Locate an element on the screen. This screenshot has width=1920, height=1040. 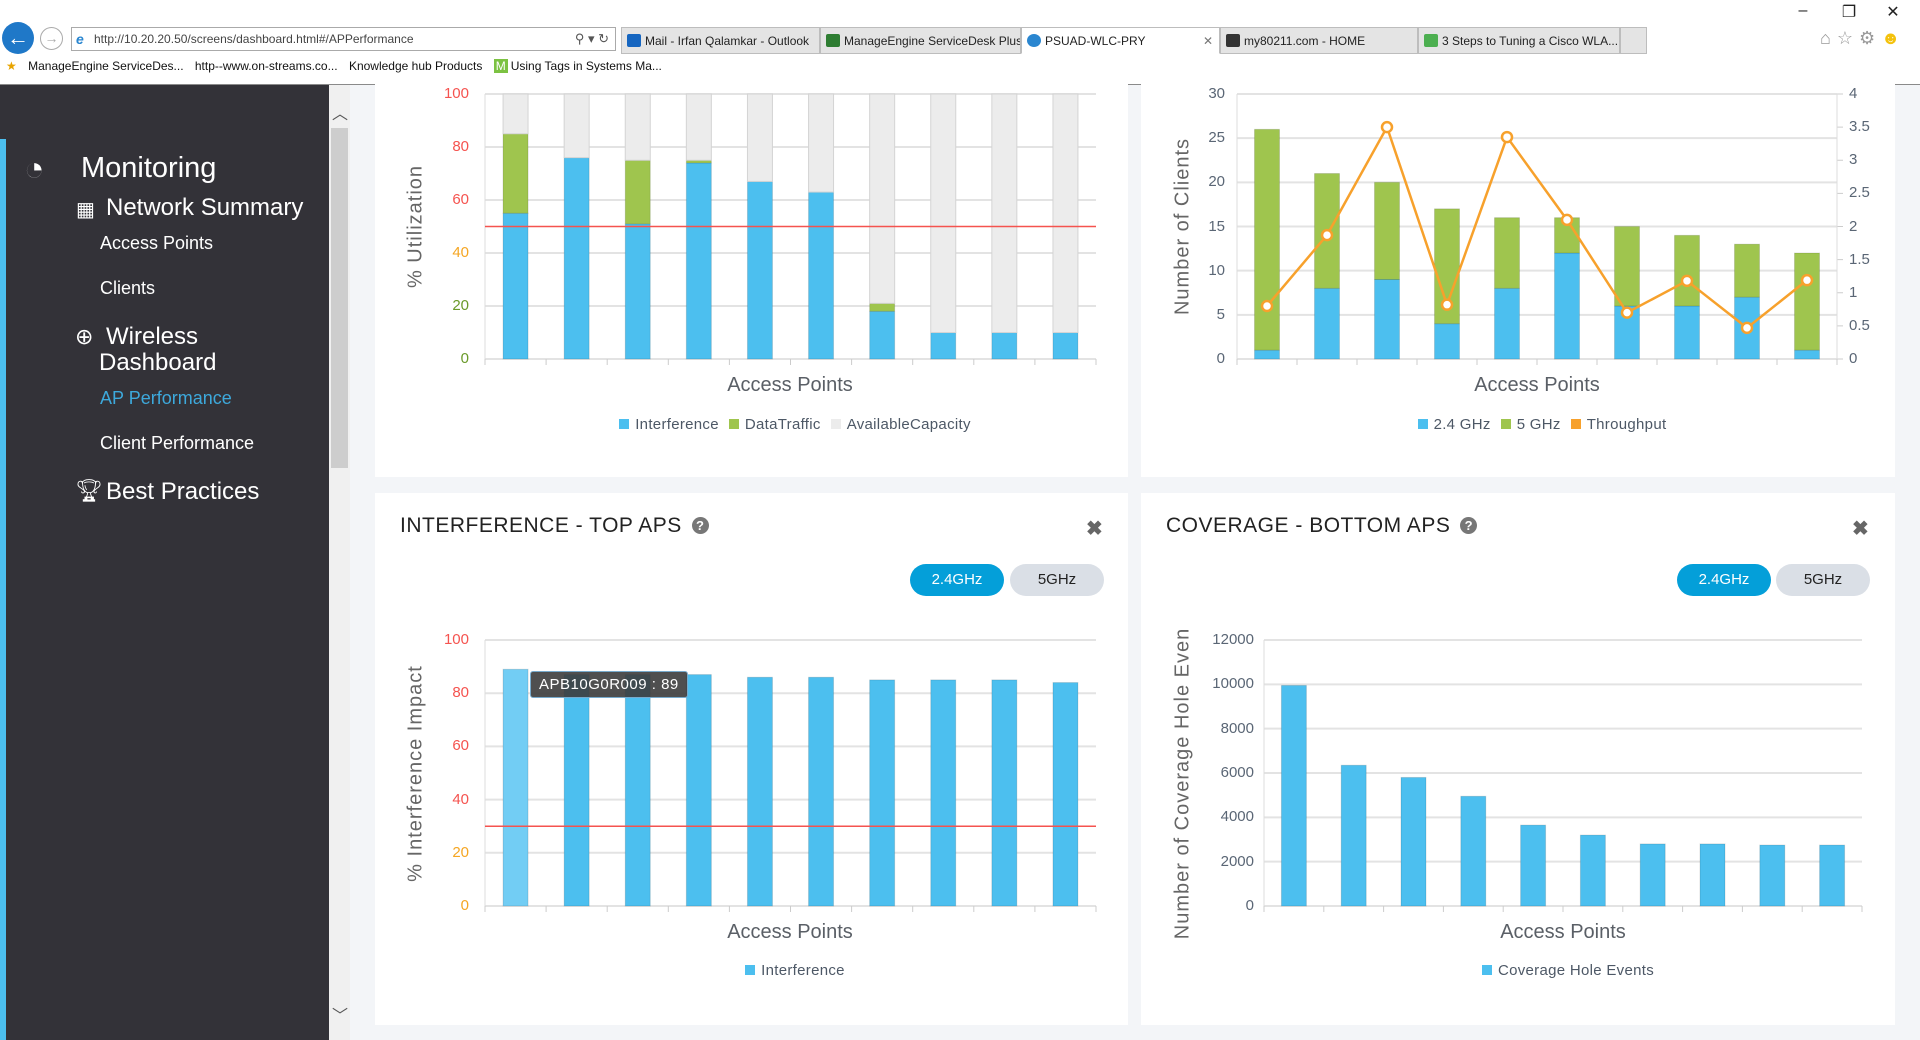
m-icon: M is located at coordinates (500, 66).